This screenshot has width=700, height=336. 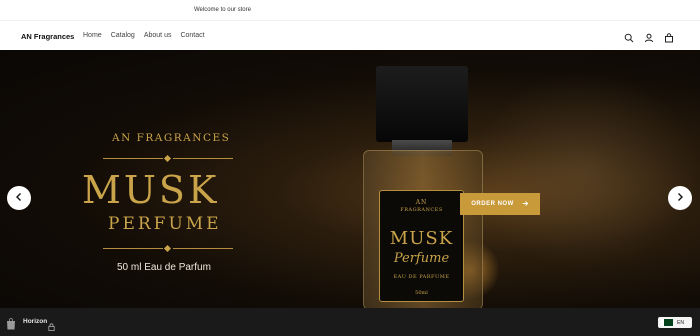 I want to click on slideshow-next-button, so click(x=680, y=198).